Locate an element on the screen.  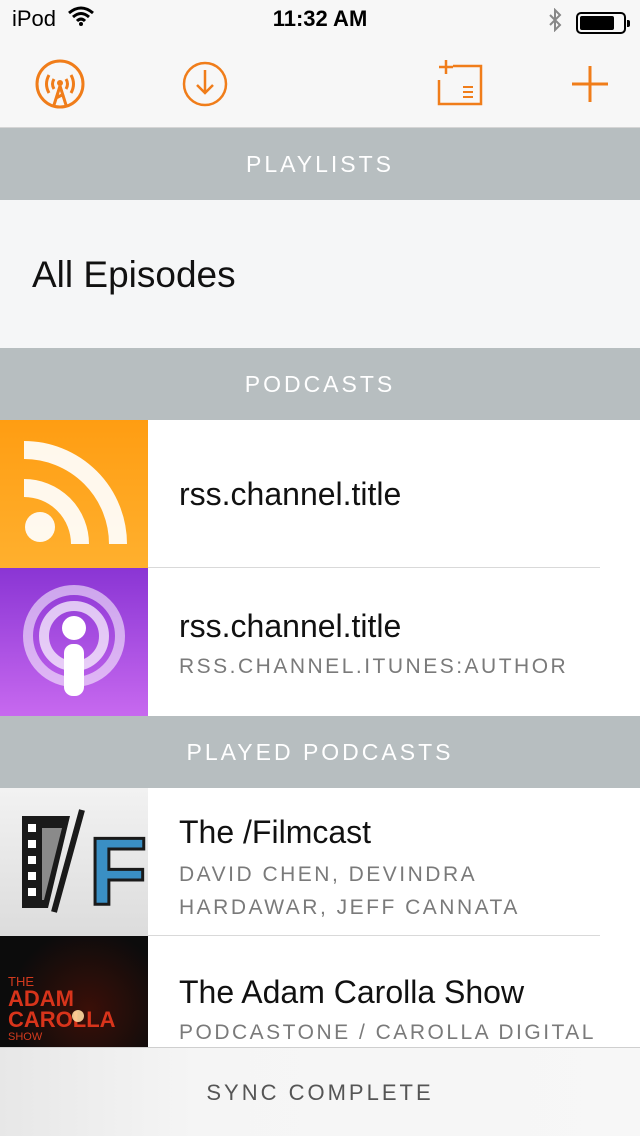
podcast-title: The /Filmcast is located at coordinates (275, 832).